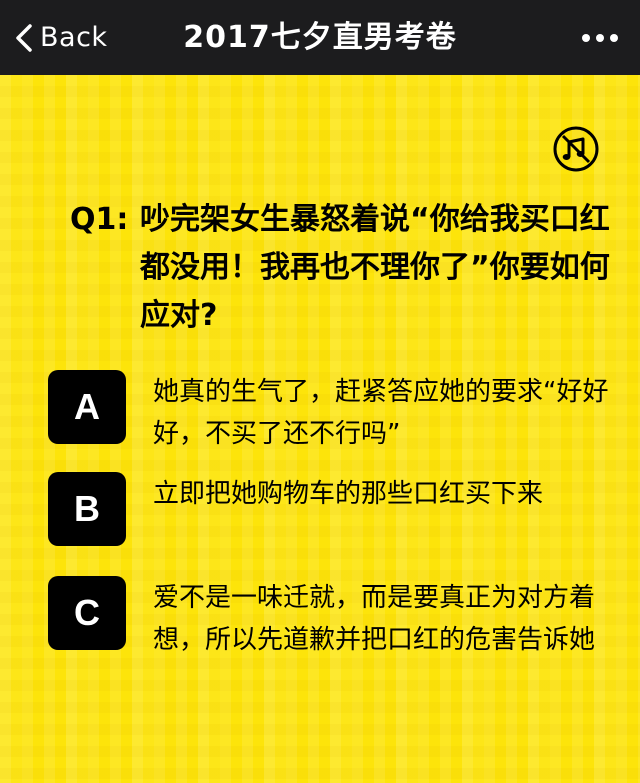 The height and width of the screenshot is (783, 640). Describe the element at coordinates (87, 613) in the screenshot. I see `option-c-badge: C` at that location.